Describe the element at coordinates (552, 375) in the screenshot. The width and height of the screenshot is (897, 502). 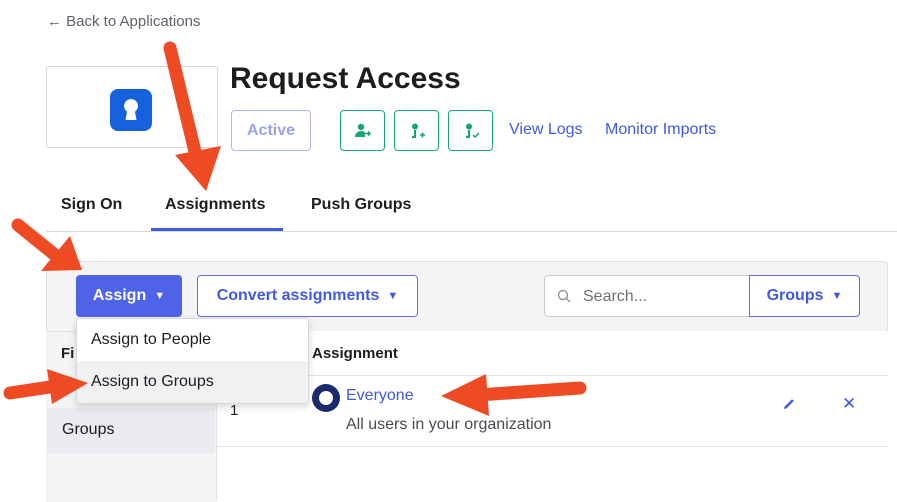
I see `header-divider` at that location.